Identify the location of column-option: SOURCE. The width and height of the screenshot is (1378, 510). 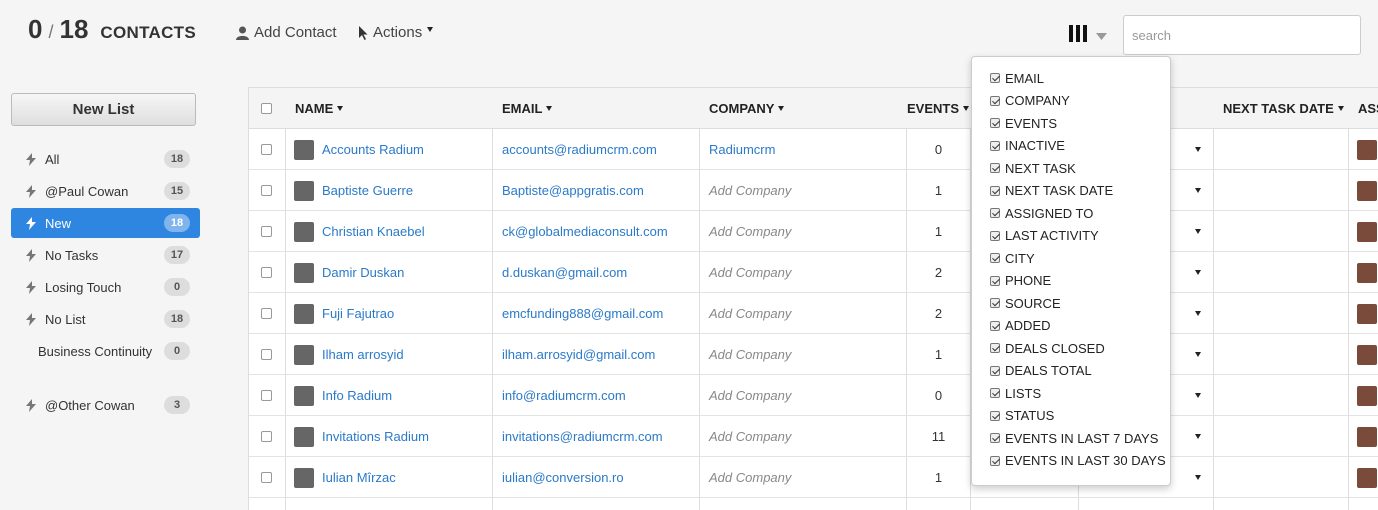
(1071, 303).